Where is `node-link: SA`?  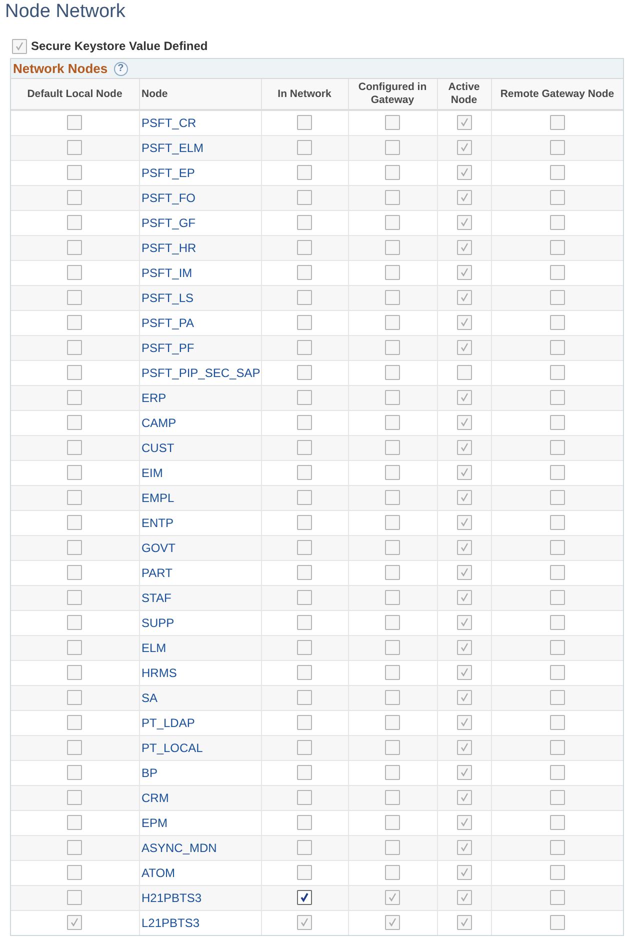 node-link: SA is located at coordinates (150, 698).